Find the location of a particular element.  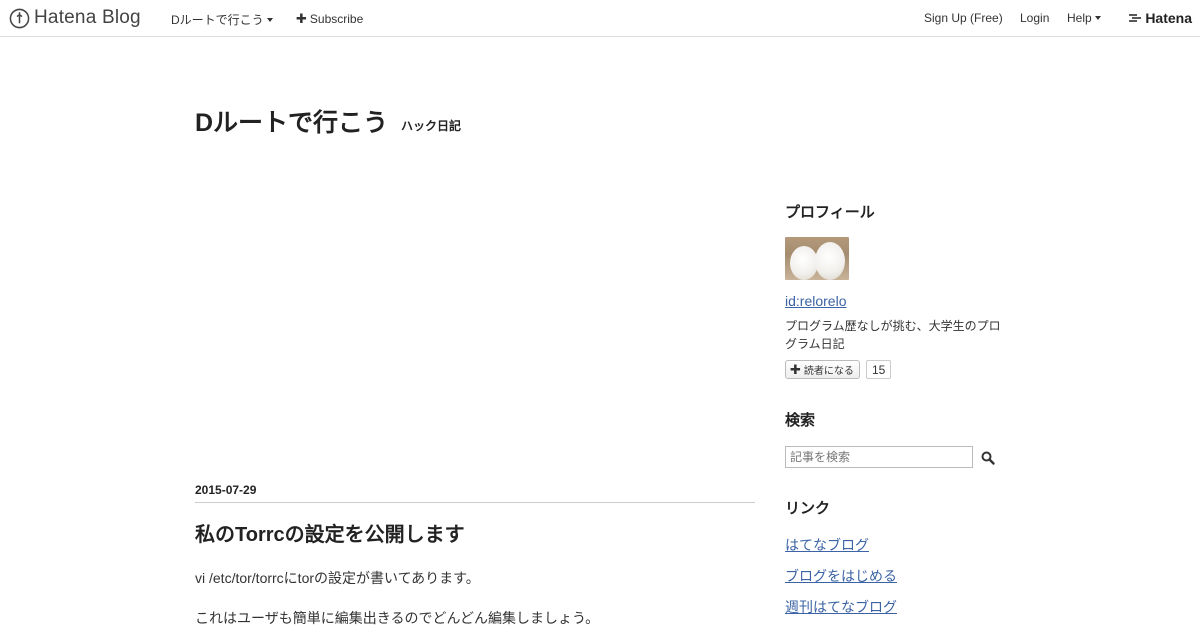

signup-link: Sign Up (Free) is located at coordinates (963, 18).